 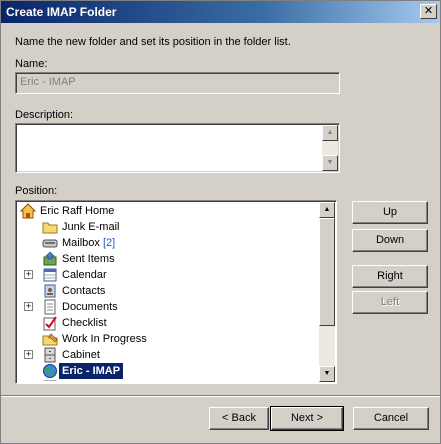 What do you see at coordinates (81, 355) in the screenshot?
I see `tree-item-label: Cabinet` at bounding box center [81, 355].